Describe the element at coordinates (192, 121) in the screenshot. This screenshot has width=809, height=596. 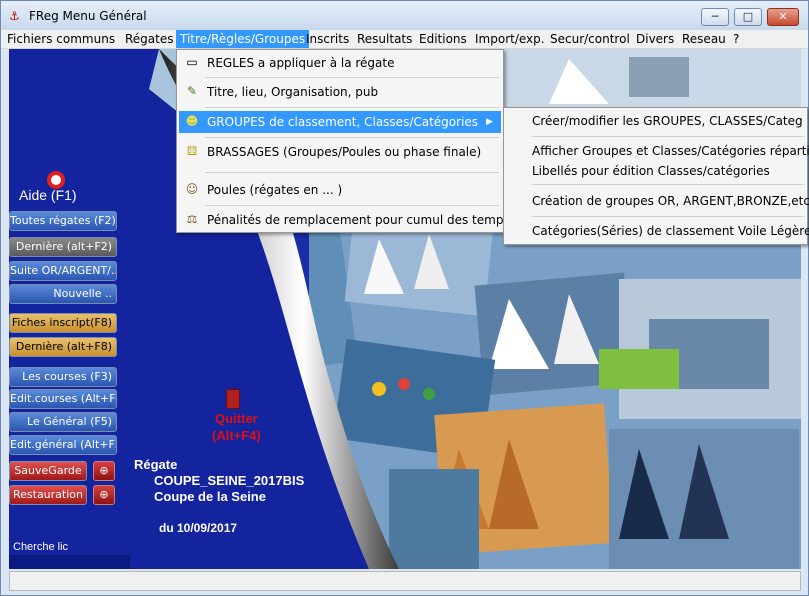
I see `groups-icon: ☻` at that location.